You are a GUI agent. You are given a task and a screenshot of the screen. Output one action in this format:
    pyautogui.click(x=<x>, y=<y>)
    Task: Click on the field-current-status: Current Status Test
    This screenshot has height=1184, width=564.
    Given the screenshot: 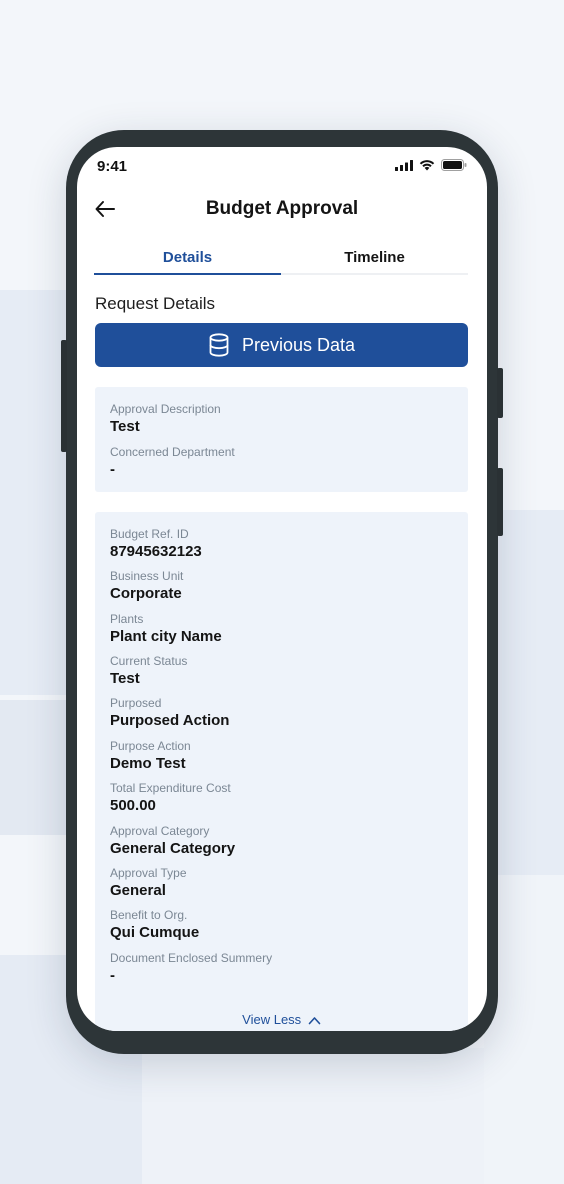 What is the action you would take?
    pyautogui.click(x=148, y=670)
    